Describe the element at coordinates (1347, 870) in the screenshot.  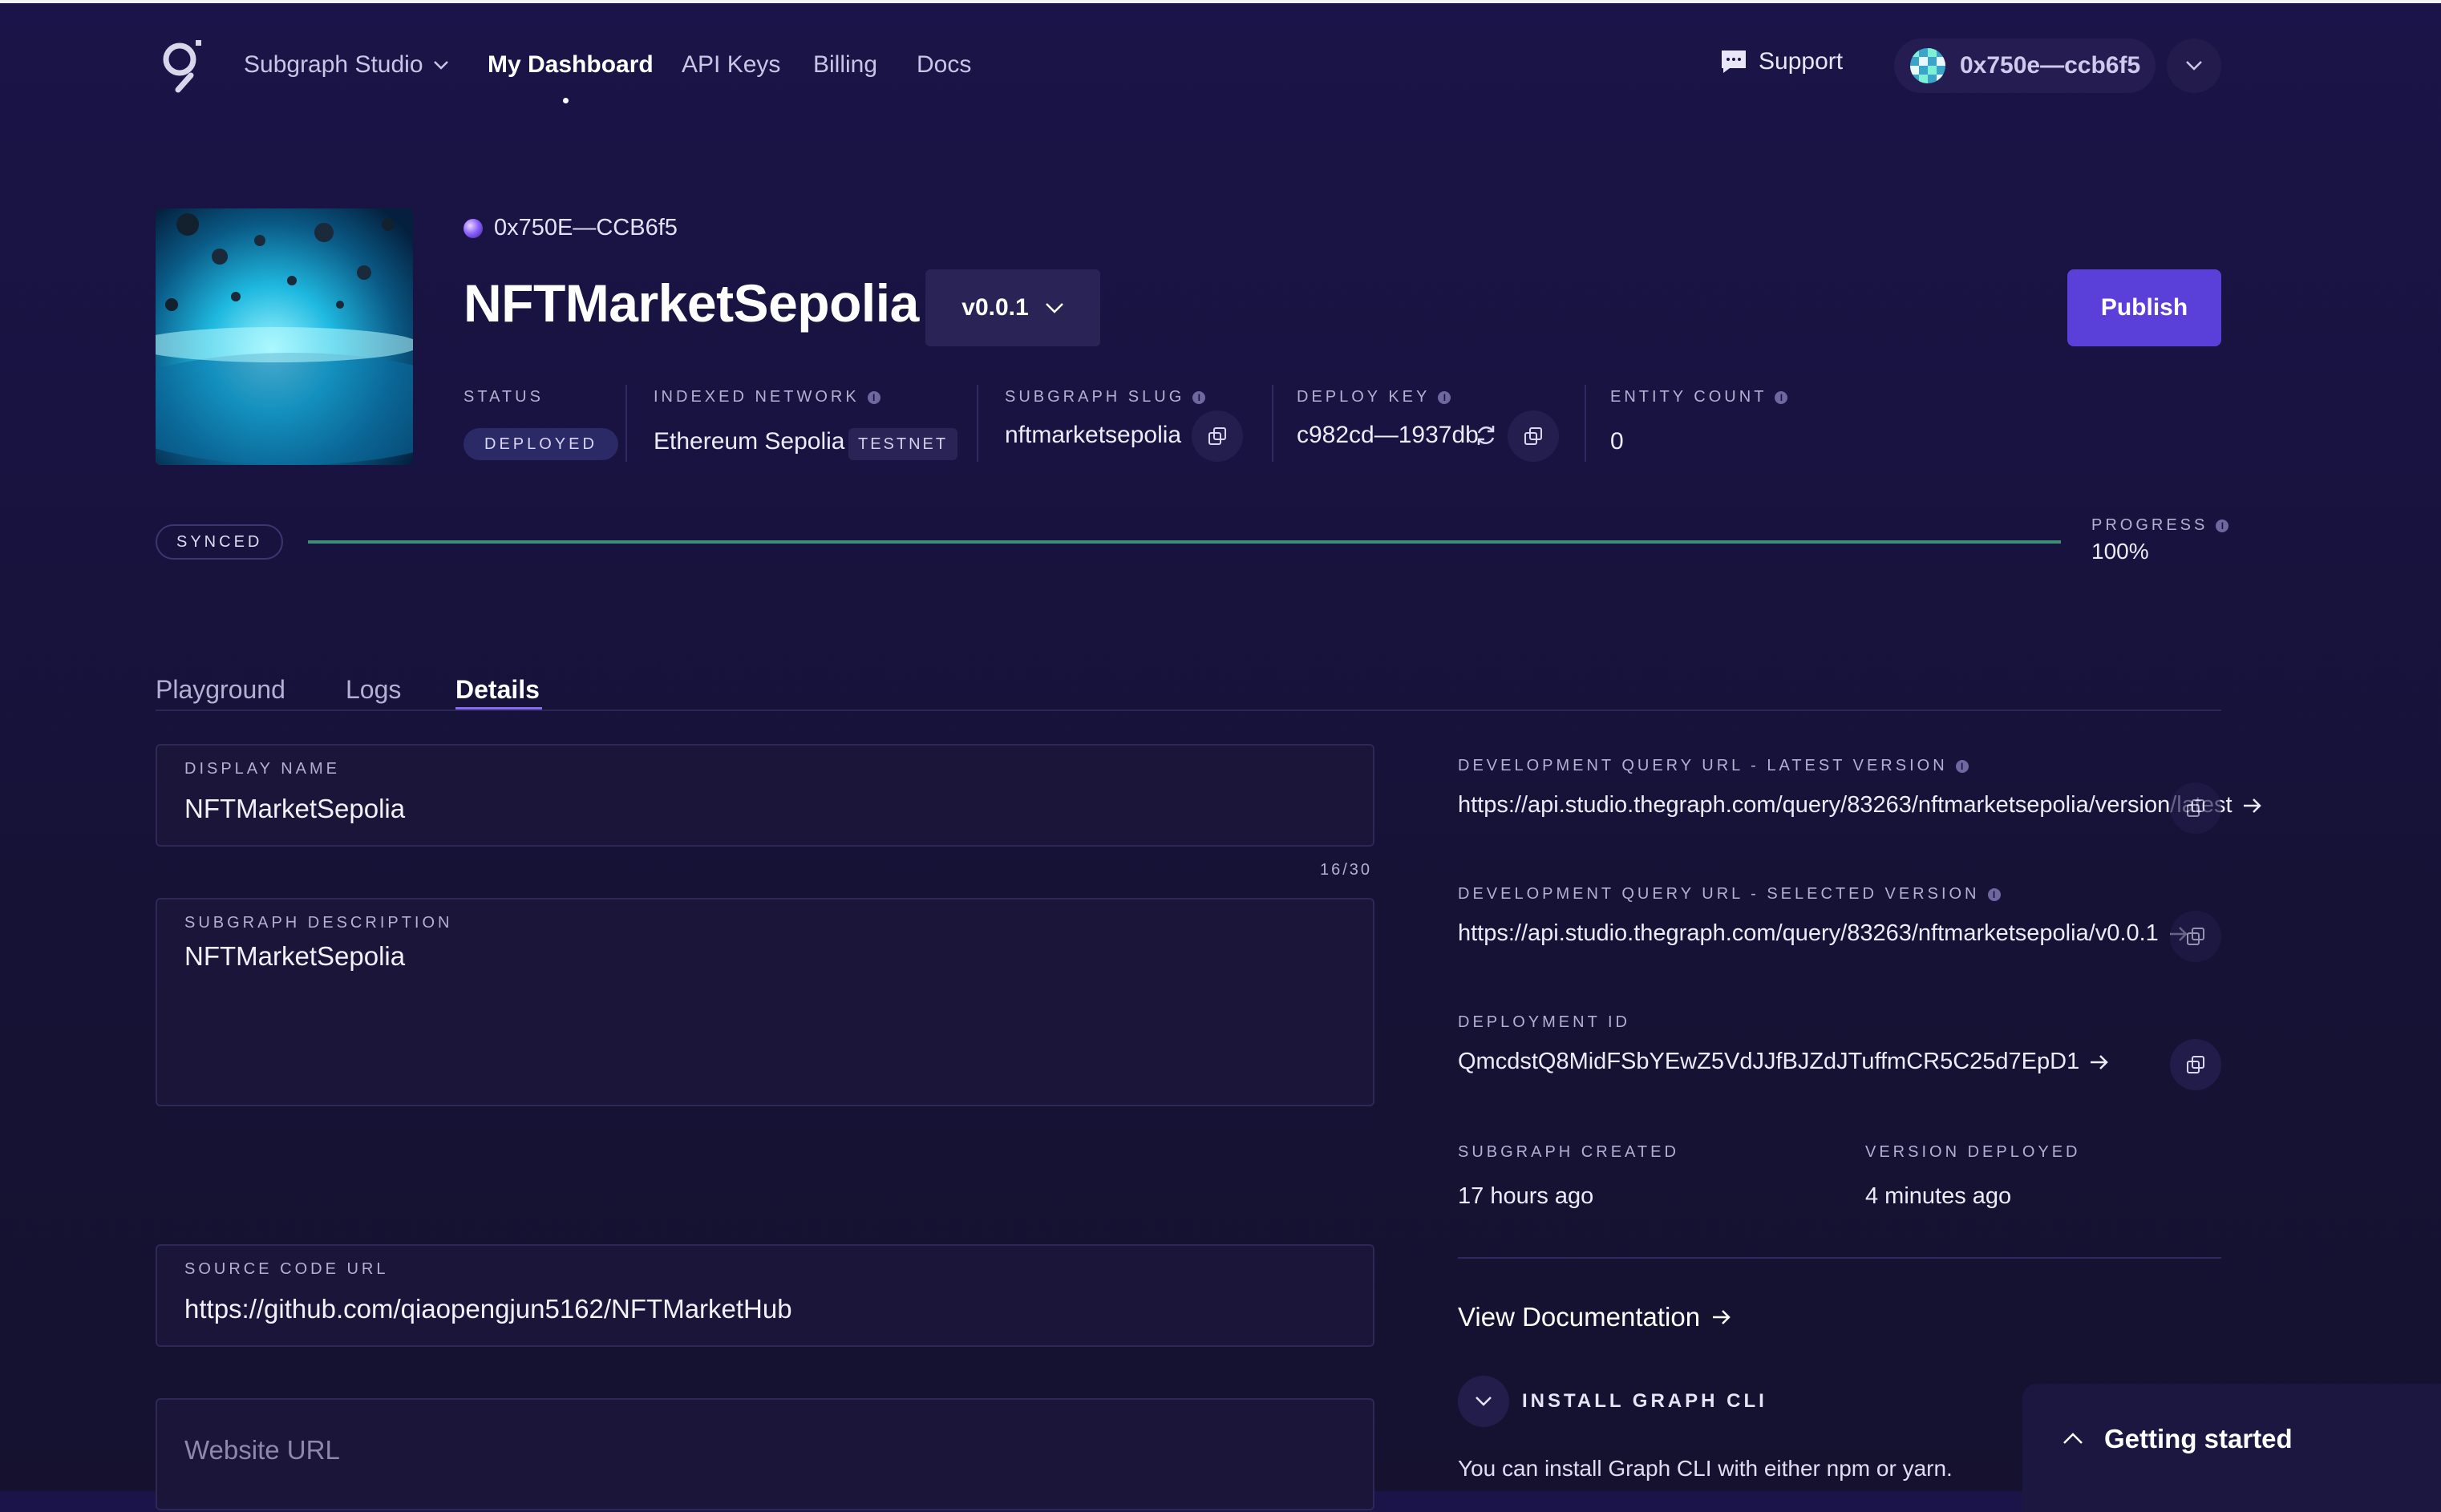
I see `character-counter: 16/30` at that location.